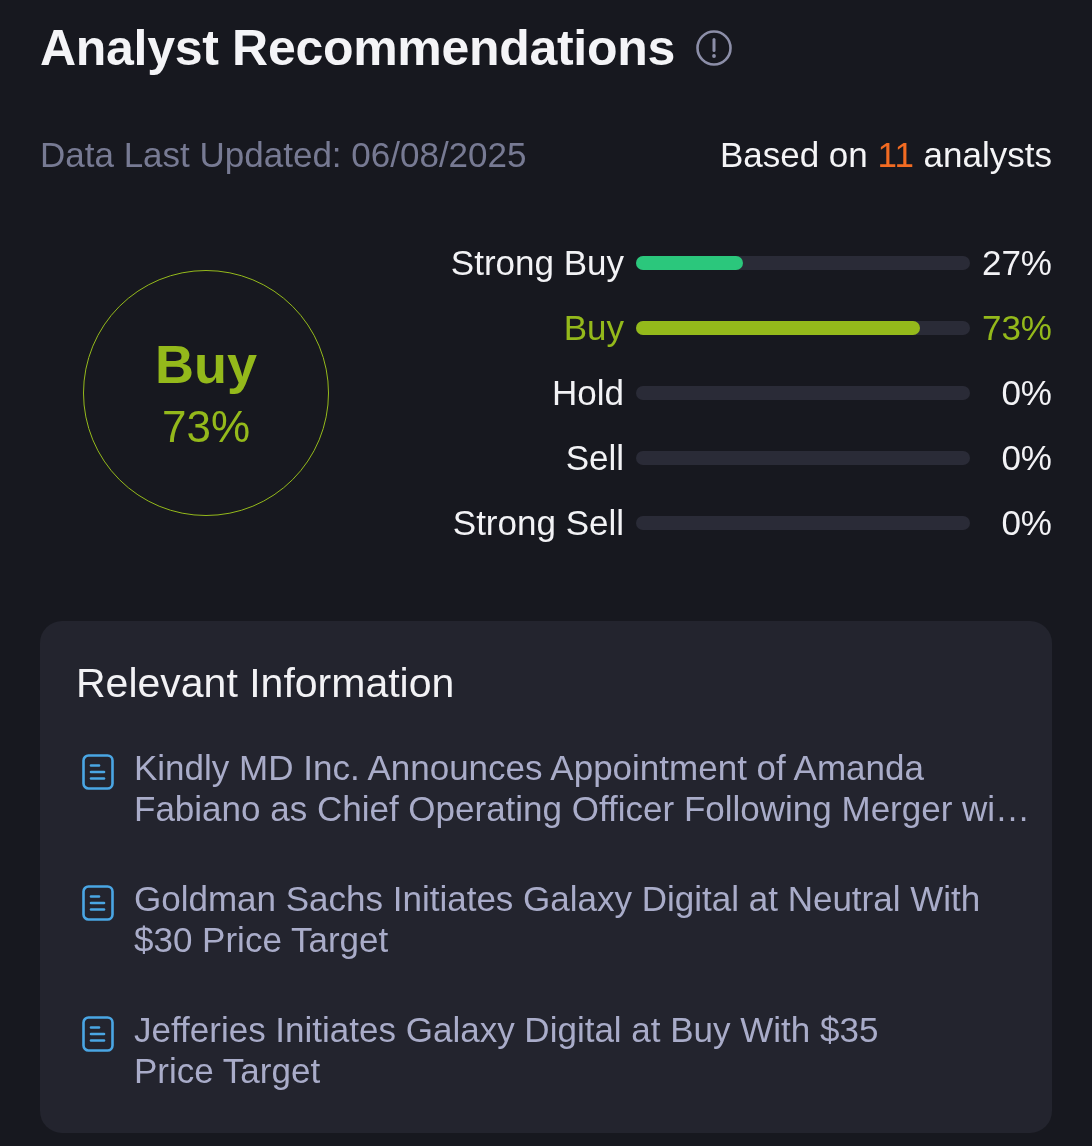 Image resolution: width=1092 pixels, height=1146 pixels. Describe the element at coordinates (266, 683) in the screenshot. I see `card-title: Relevant Information` at that location.